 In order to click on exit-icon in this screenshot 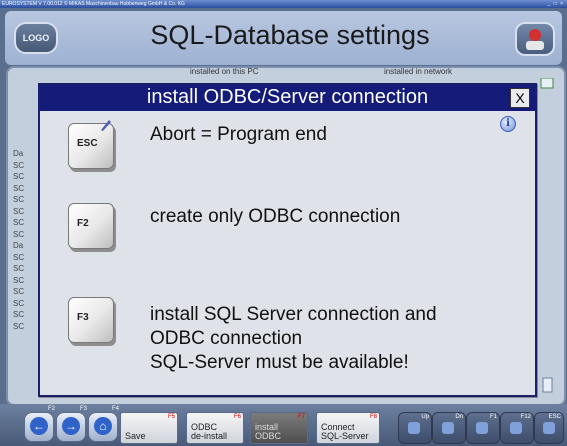, I will do `click(549, 428)`.